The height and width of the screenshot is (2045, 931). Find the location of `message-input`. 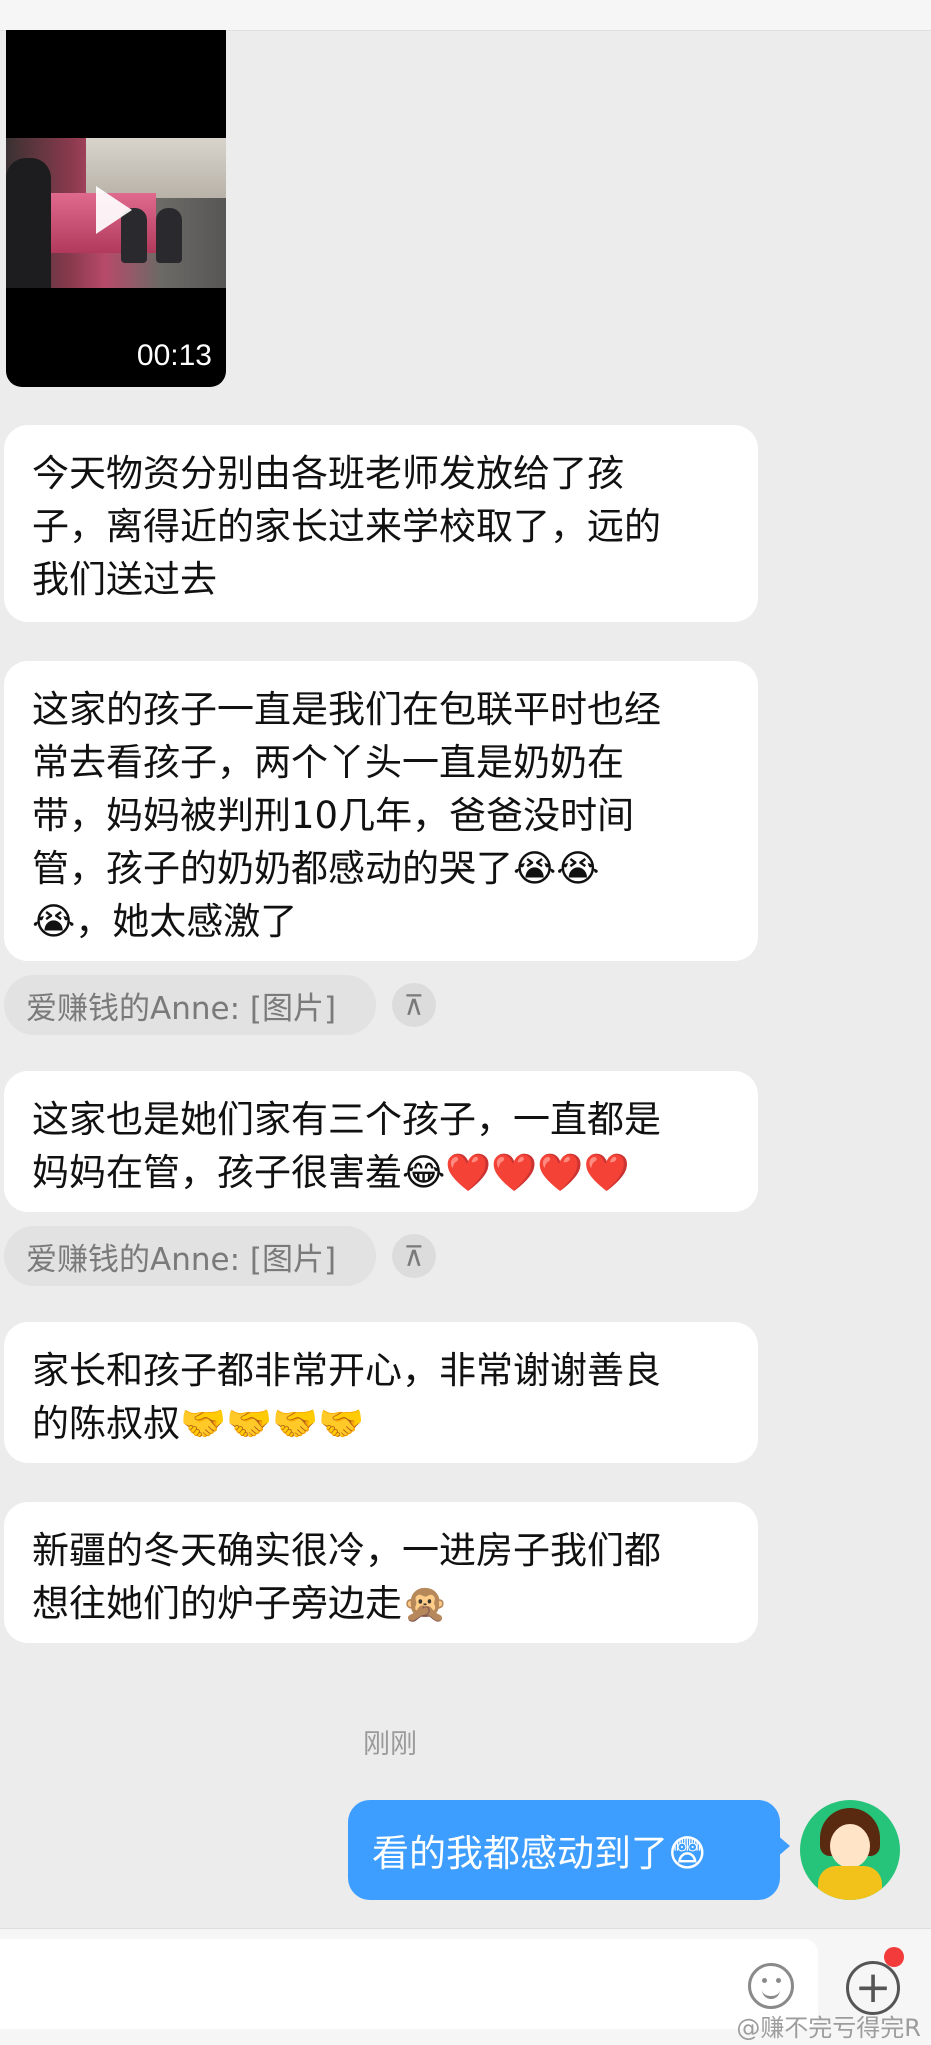

message-input is located at coordinates (409, 1984).